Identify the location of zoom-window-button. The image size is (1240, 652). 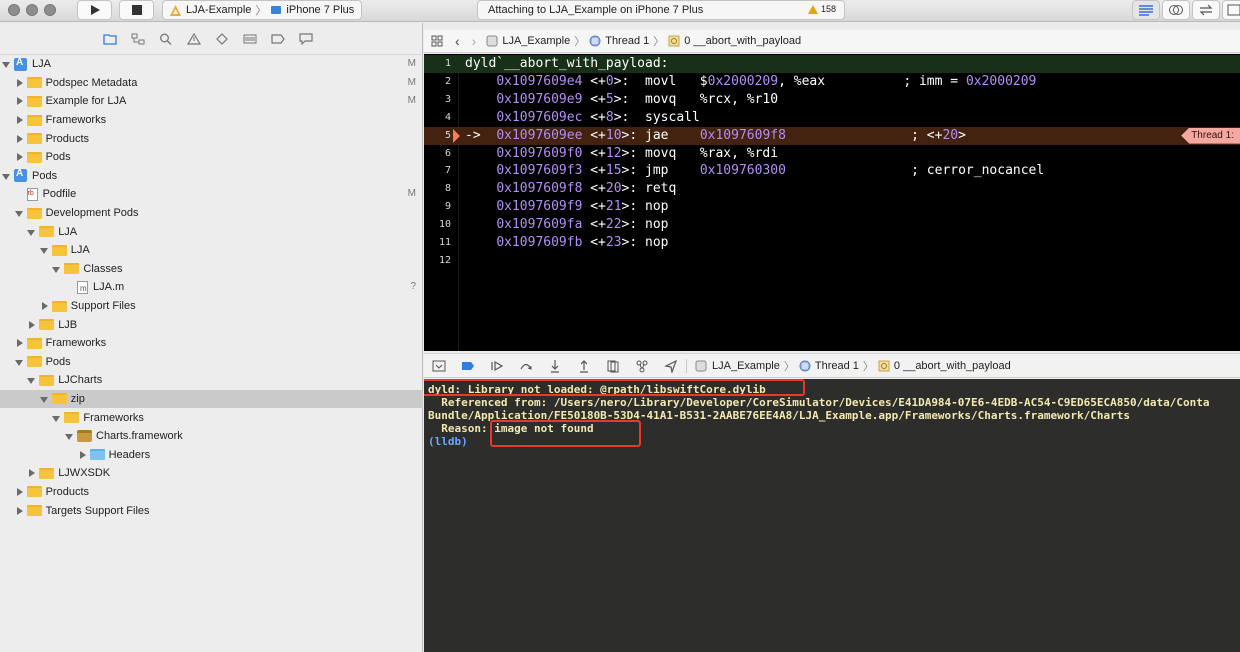
(50, 10).